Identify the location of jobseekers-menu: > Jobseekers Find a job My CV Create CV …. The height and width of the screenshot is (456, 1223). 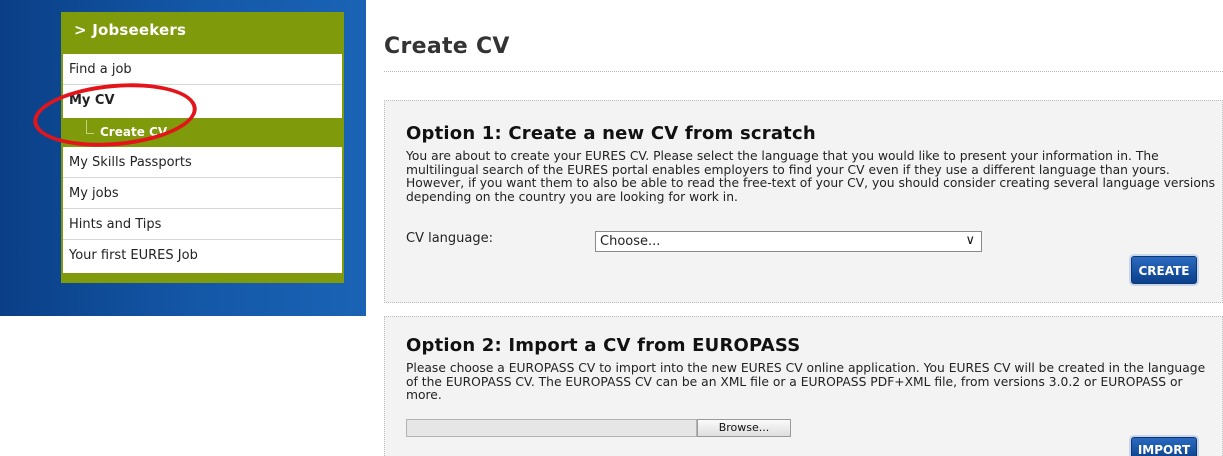
(202, 147).